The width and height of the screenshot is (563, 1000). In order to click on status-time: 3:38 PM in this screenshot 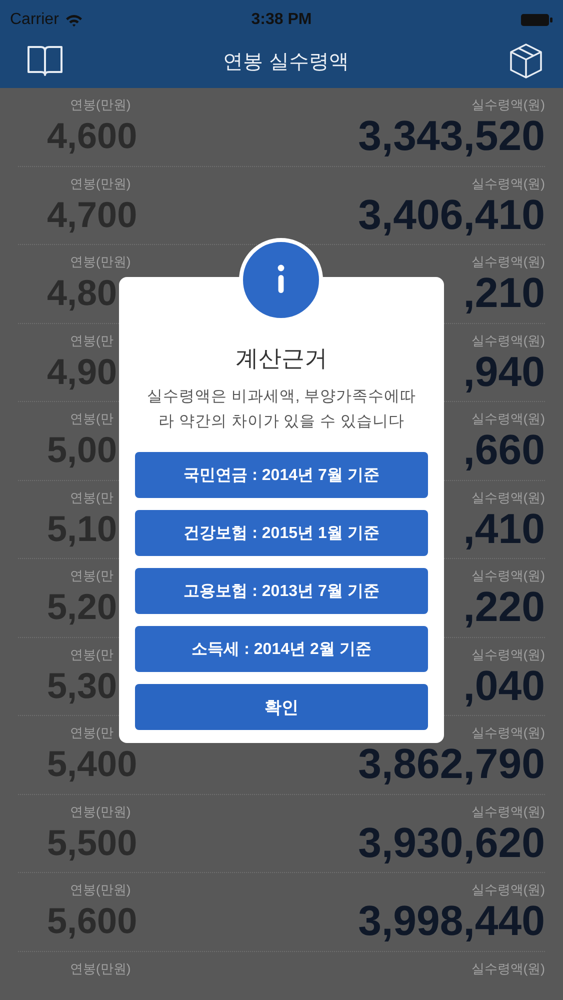, I will do `click(281, 20)`.